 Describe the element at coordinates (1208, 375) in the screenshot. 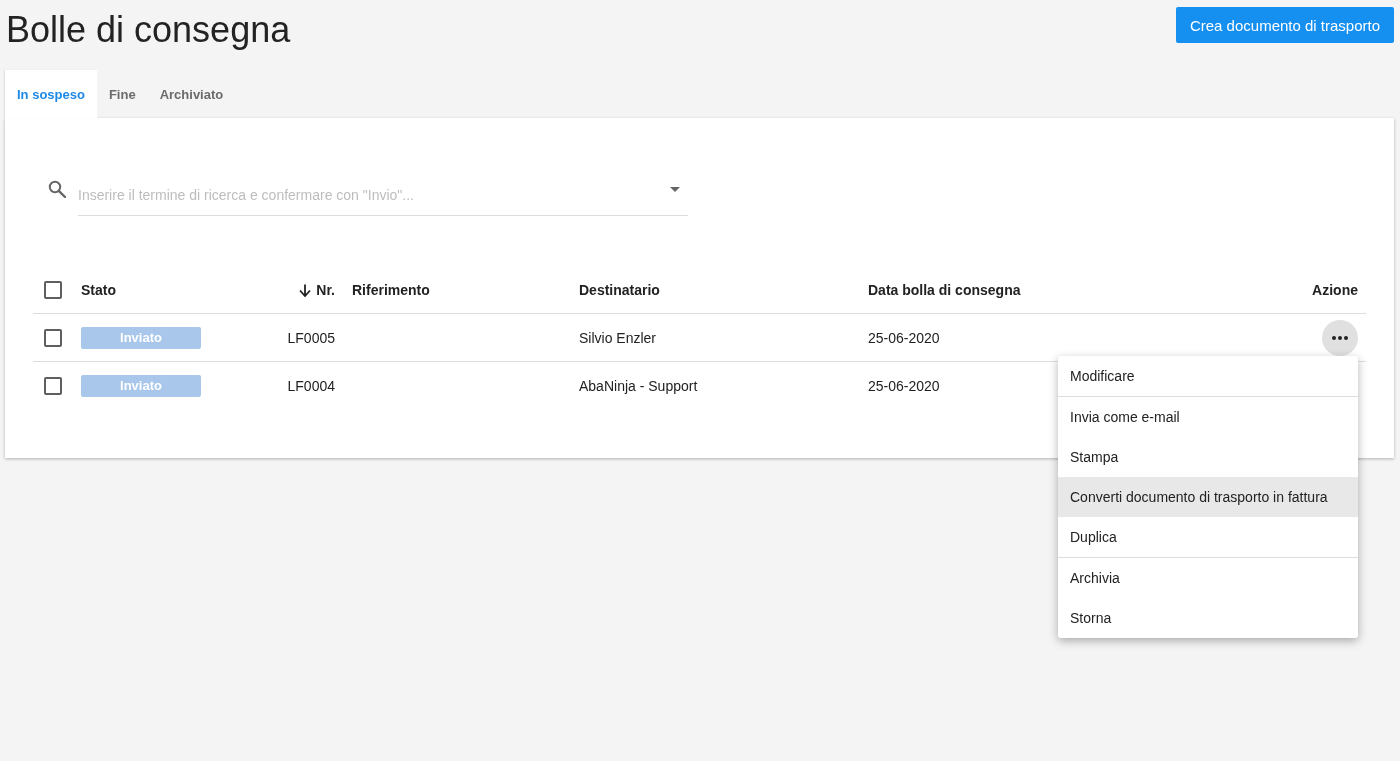

I see `menu-item: Modificare` at that location.